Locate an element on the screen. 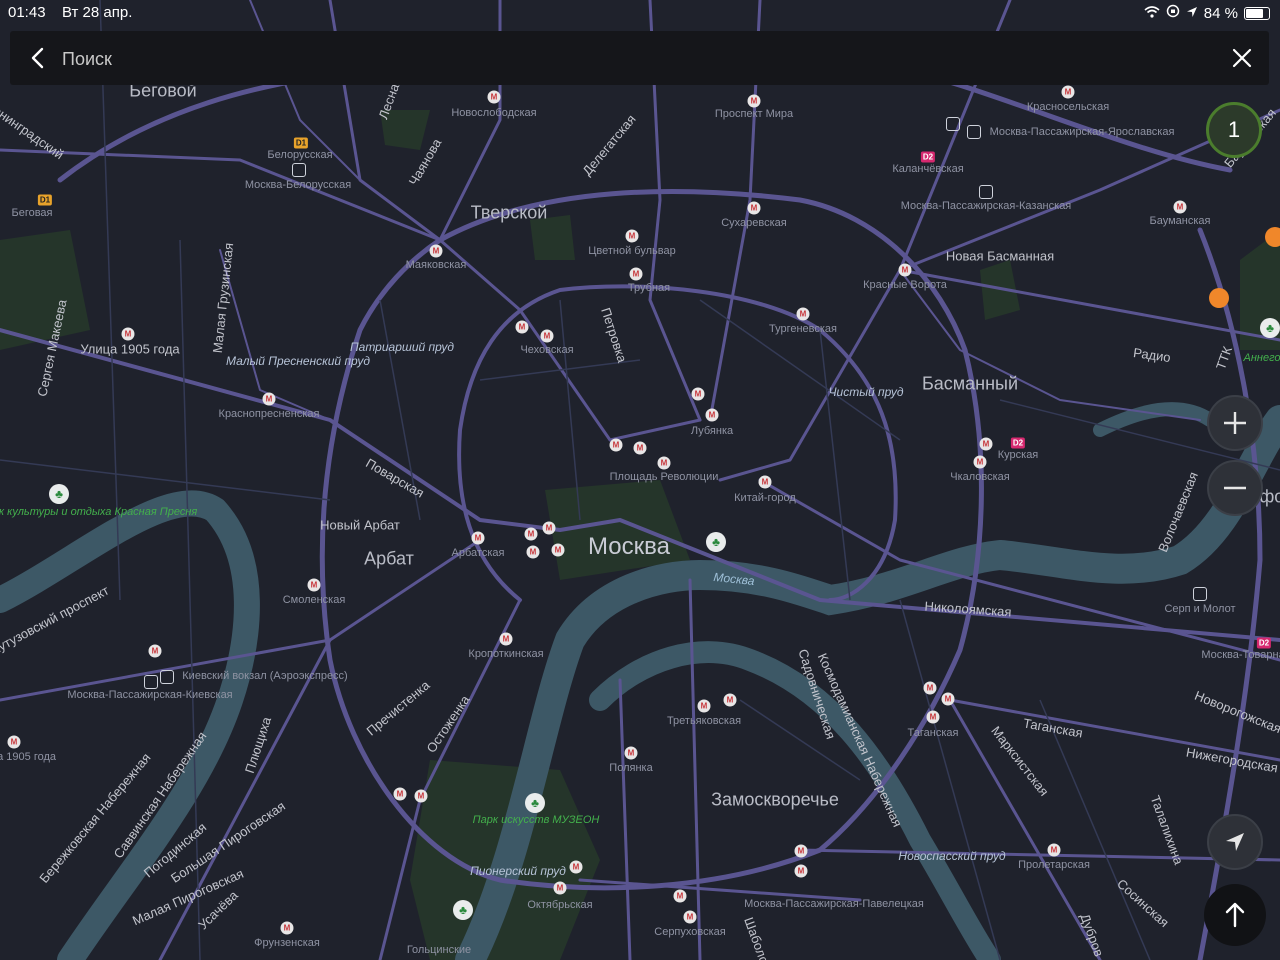 The height and width of the screenshot is (960, 1280). zoom-in-button is located at coordinates (1235, 423).